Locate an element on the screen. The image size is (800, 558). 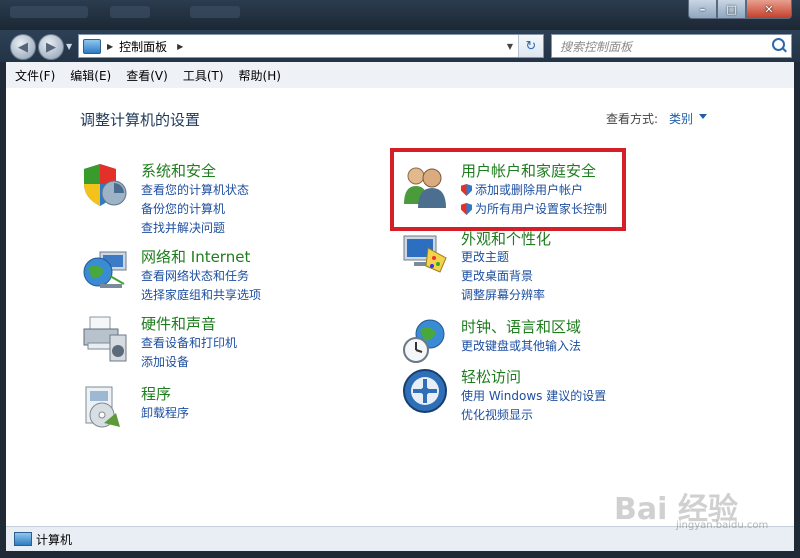
menu-bar: 文件(F) 编辑(E) 查看(V) 工具(T) 帮助(H) is located at coordinates (400, 75).